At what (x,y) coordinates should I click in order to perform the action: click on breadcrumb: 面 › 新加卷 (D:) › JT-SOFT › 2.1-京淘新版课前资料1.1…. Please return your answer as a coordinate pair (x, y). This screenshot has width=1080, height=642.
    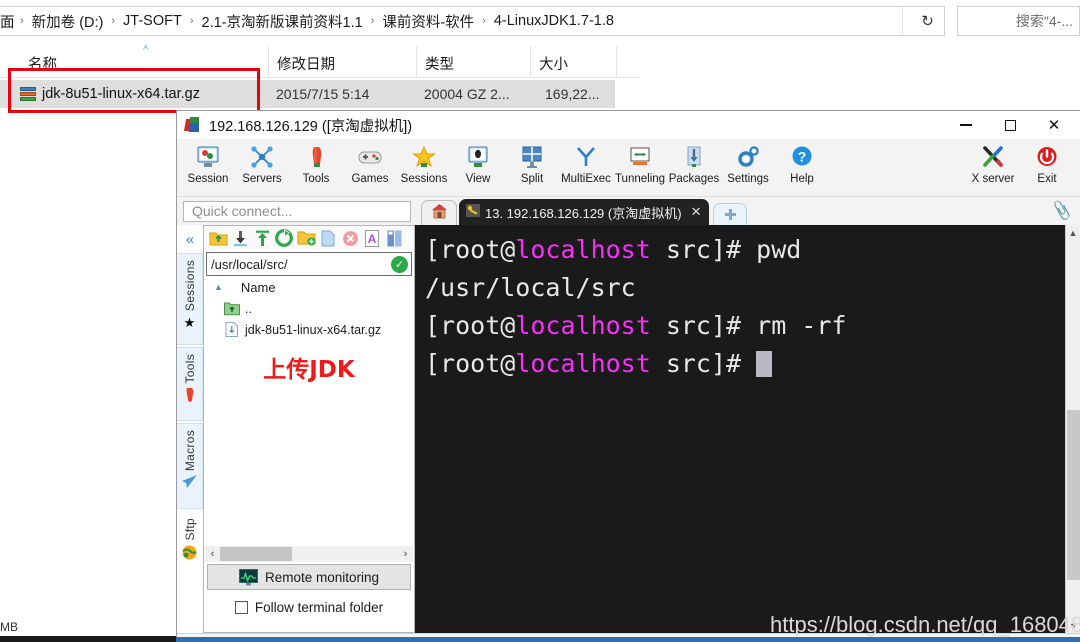
    Looking at the image, I should click on (451, 21).